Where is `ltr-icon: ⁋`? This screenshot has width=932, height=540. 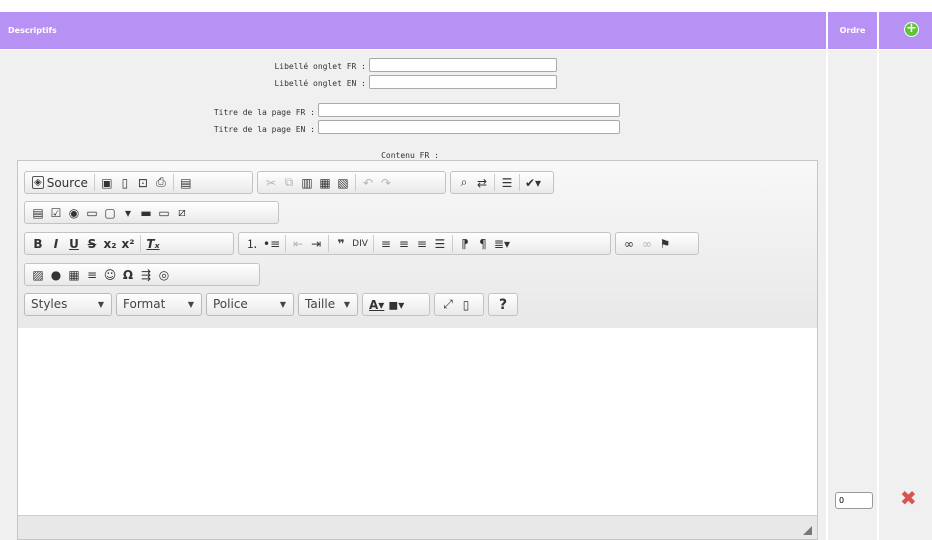
ltr-icon: ⁋ is located at coordinates (465, 243).